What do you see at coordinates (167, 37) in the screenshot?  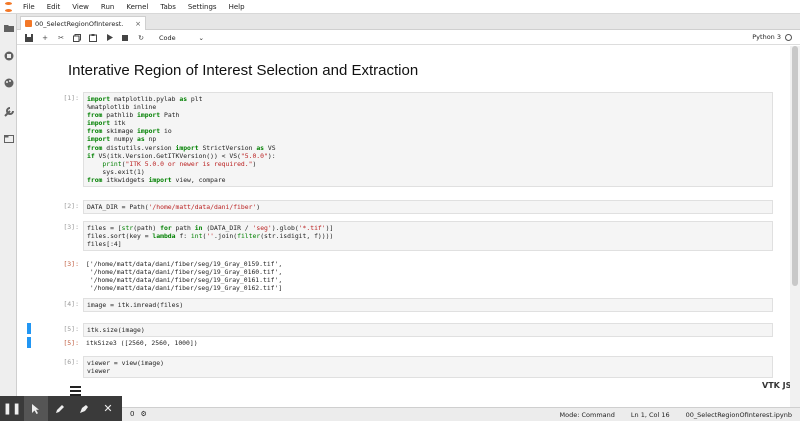 I see `cell-type-value: Code` at bounding box center [167, 37].